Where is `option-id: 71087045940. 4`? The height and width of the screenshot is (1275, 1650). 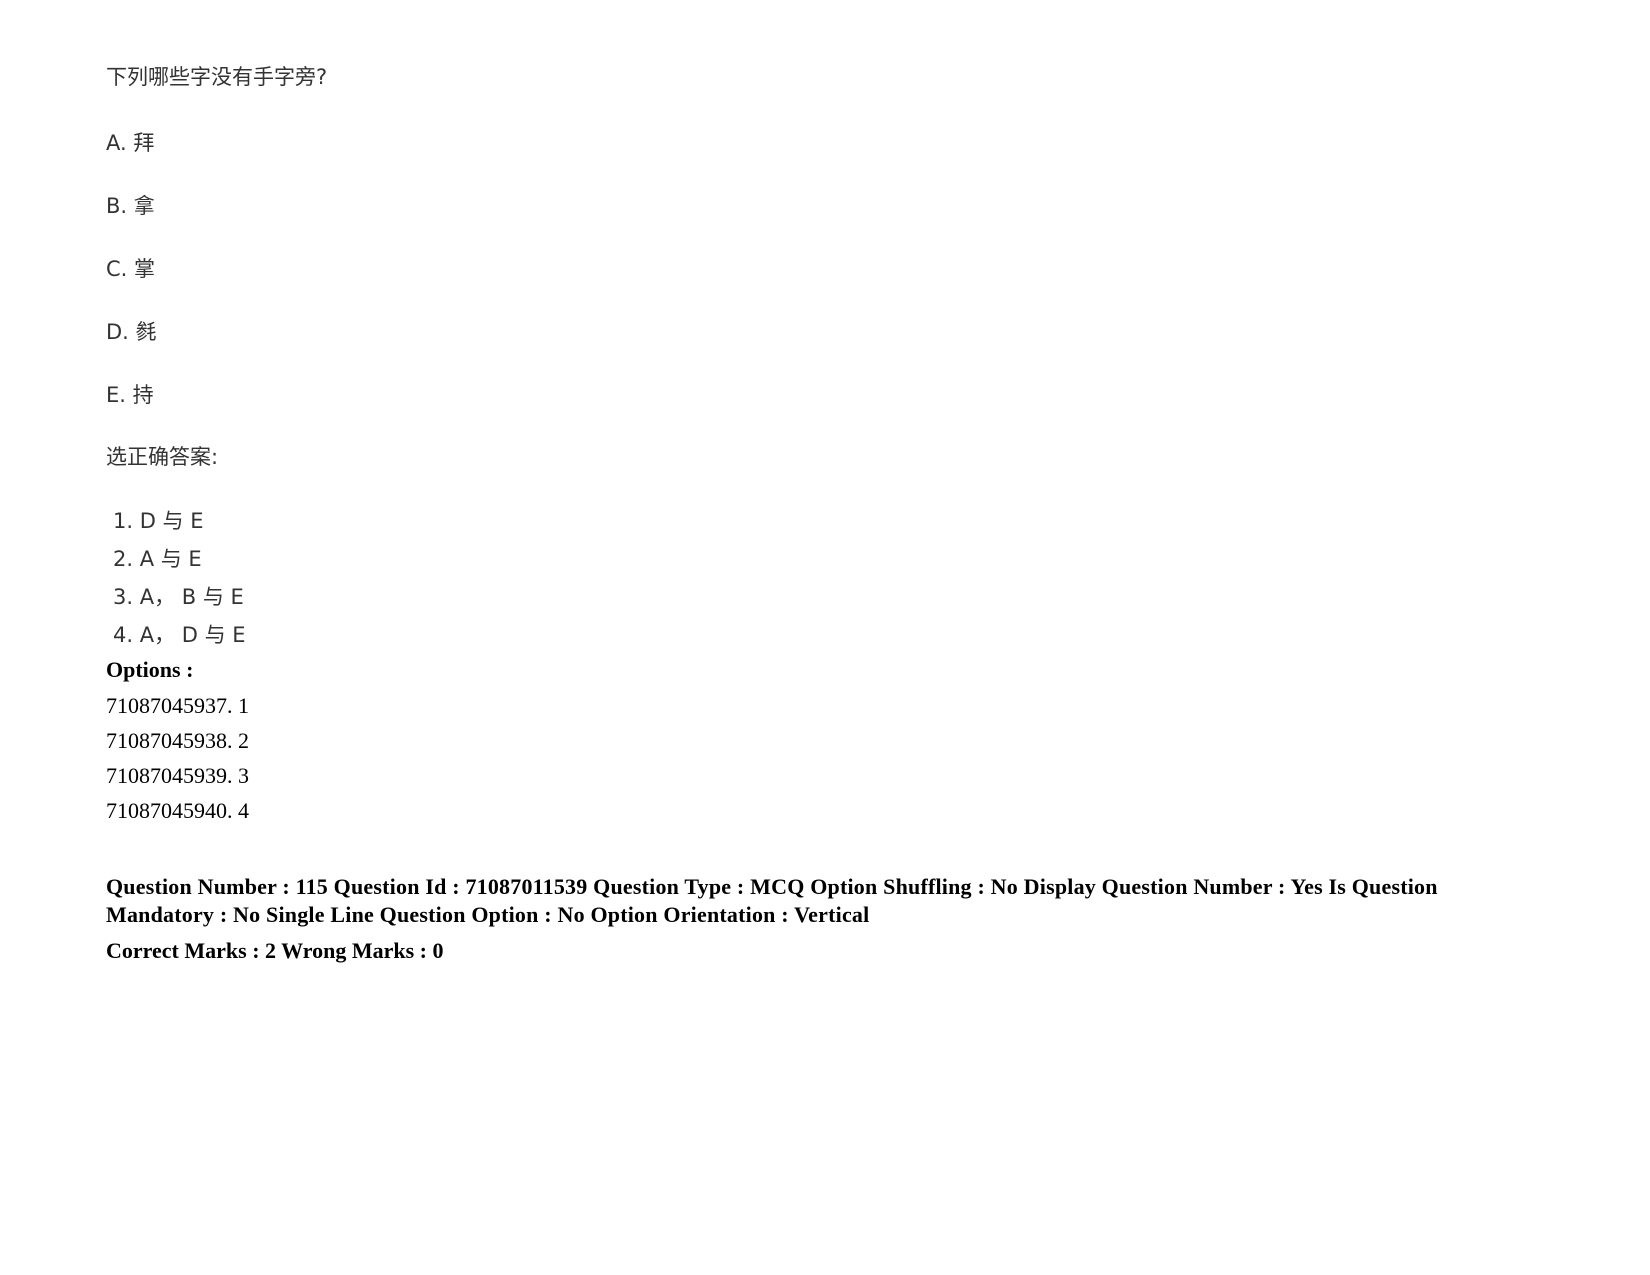 option-id: 71087045940. 4 is located at coordinates (177, 810).